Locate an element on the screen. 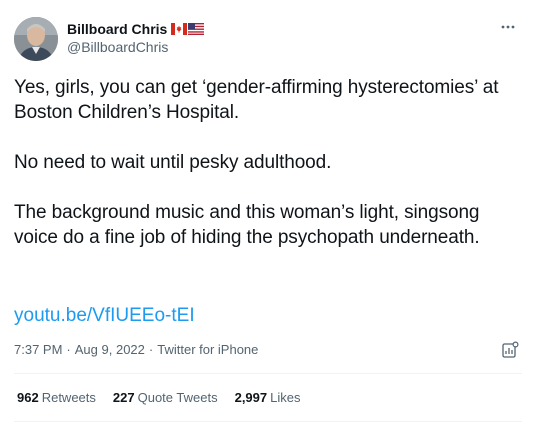  retweets-count: 962 is located at coordinates (28, 397).